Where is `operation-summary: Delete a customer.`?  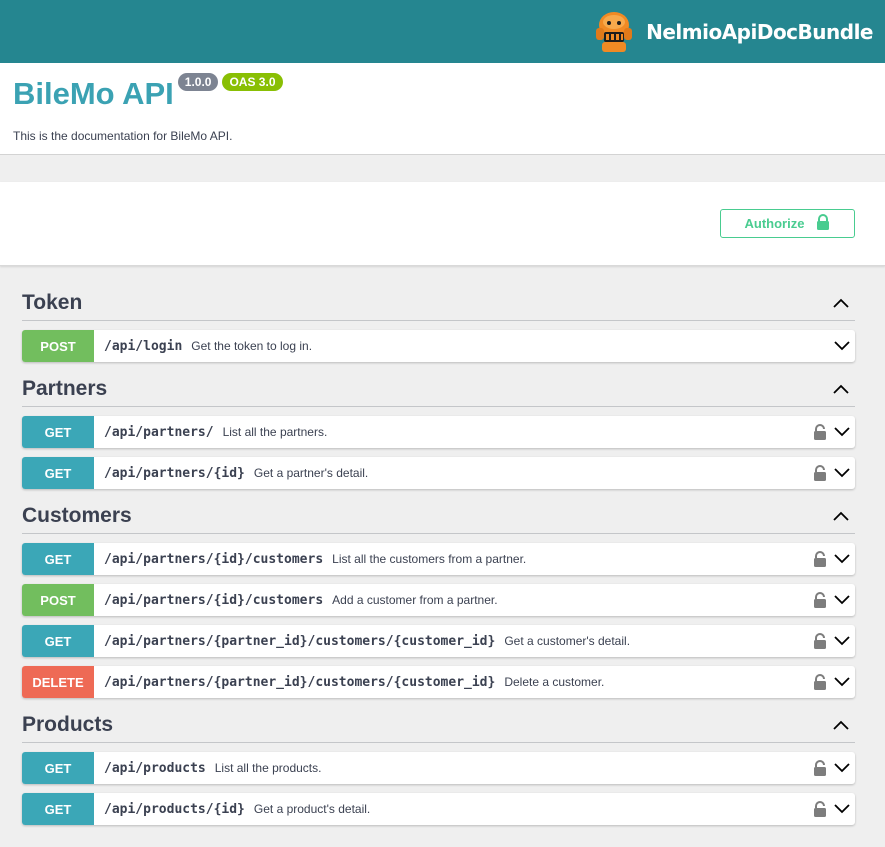 operation-summary: Delete a customer. is located at coordinates (554, 682).